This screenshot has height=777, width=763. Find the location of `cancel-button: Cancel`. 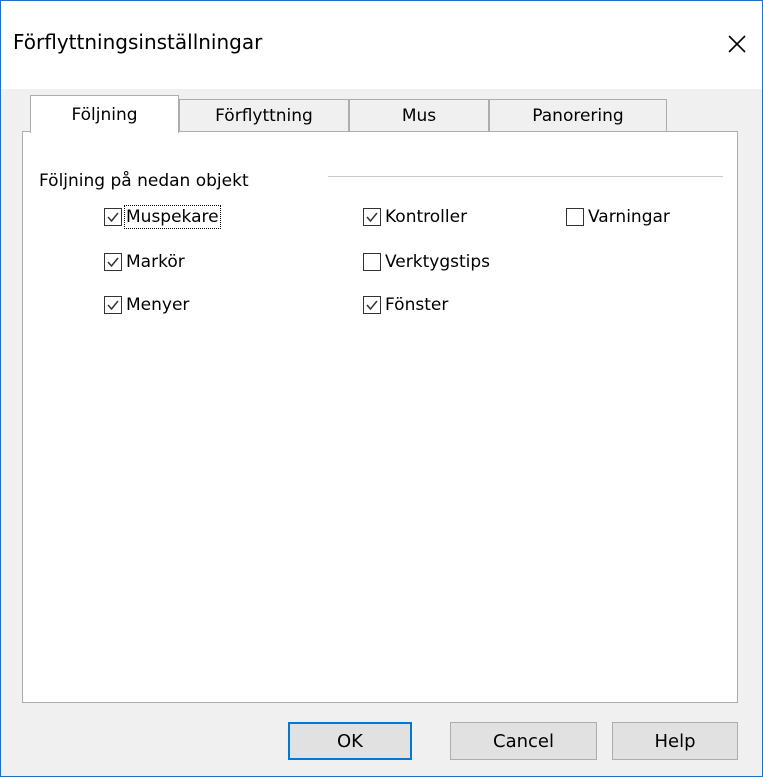

cancel-button: Cancel is located at coordinates (523, 741).